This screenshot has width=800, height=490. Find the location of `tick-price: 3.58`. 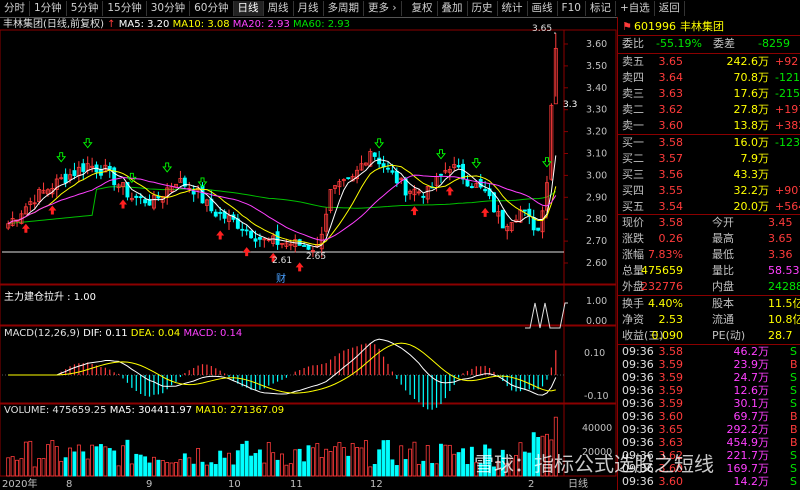

tick-price: 3.58 is located at coordinates (671, 351).